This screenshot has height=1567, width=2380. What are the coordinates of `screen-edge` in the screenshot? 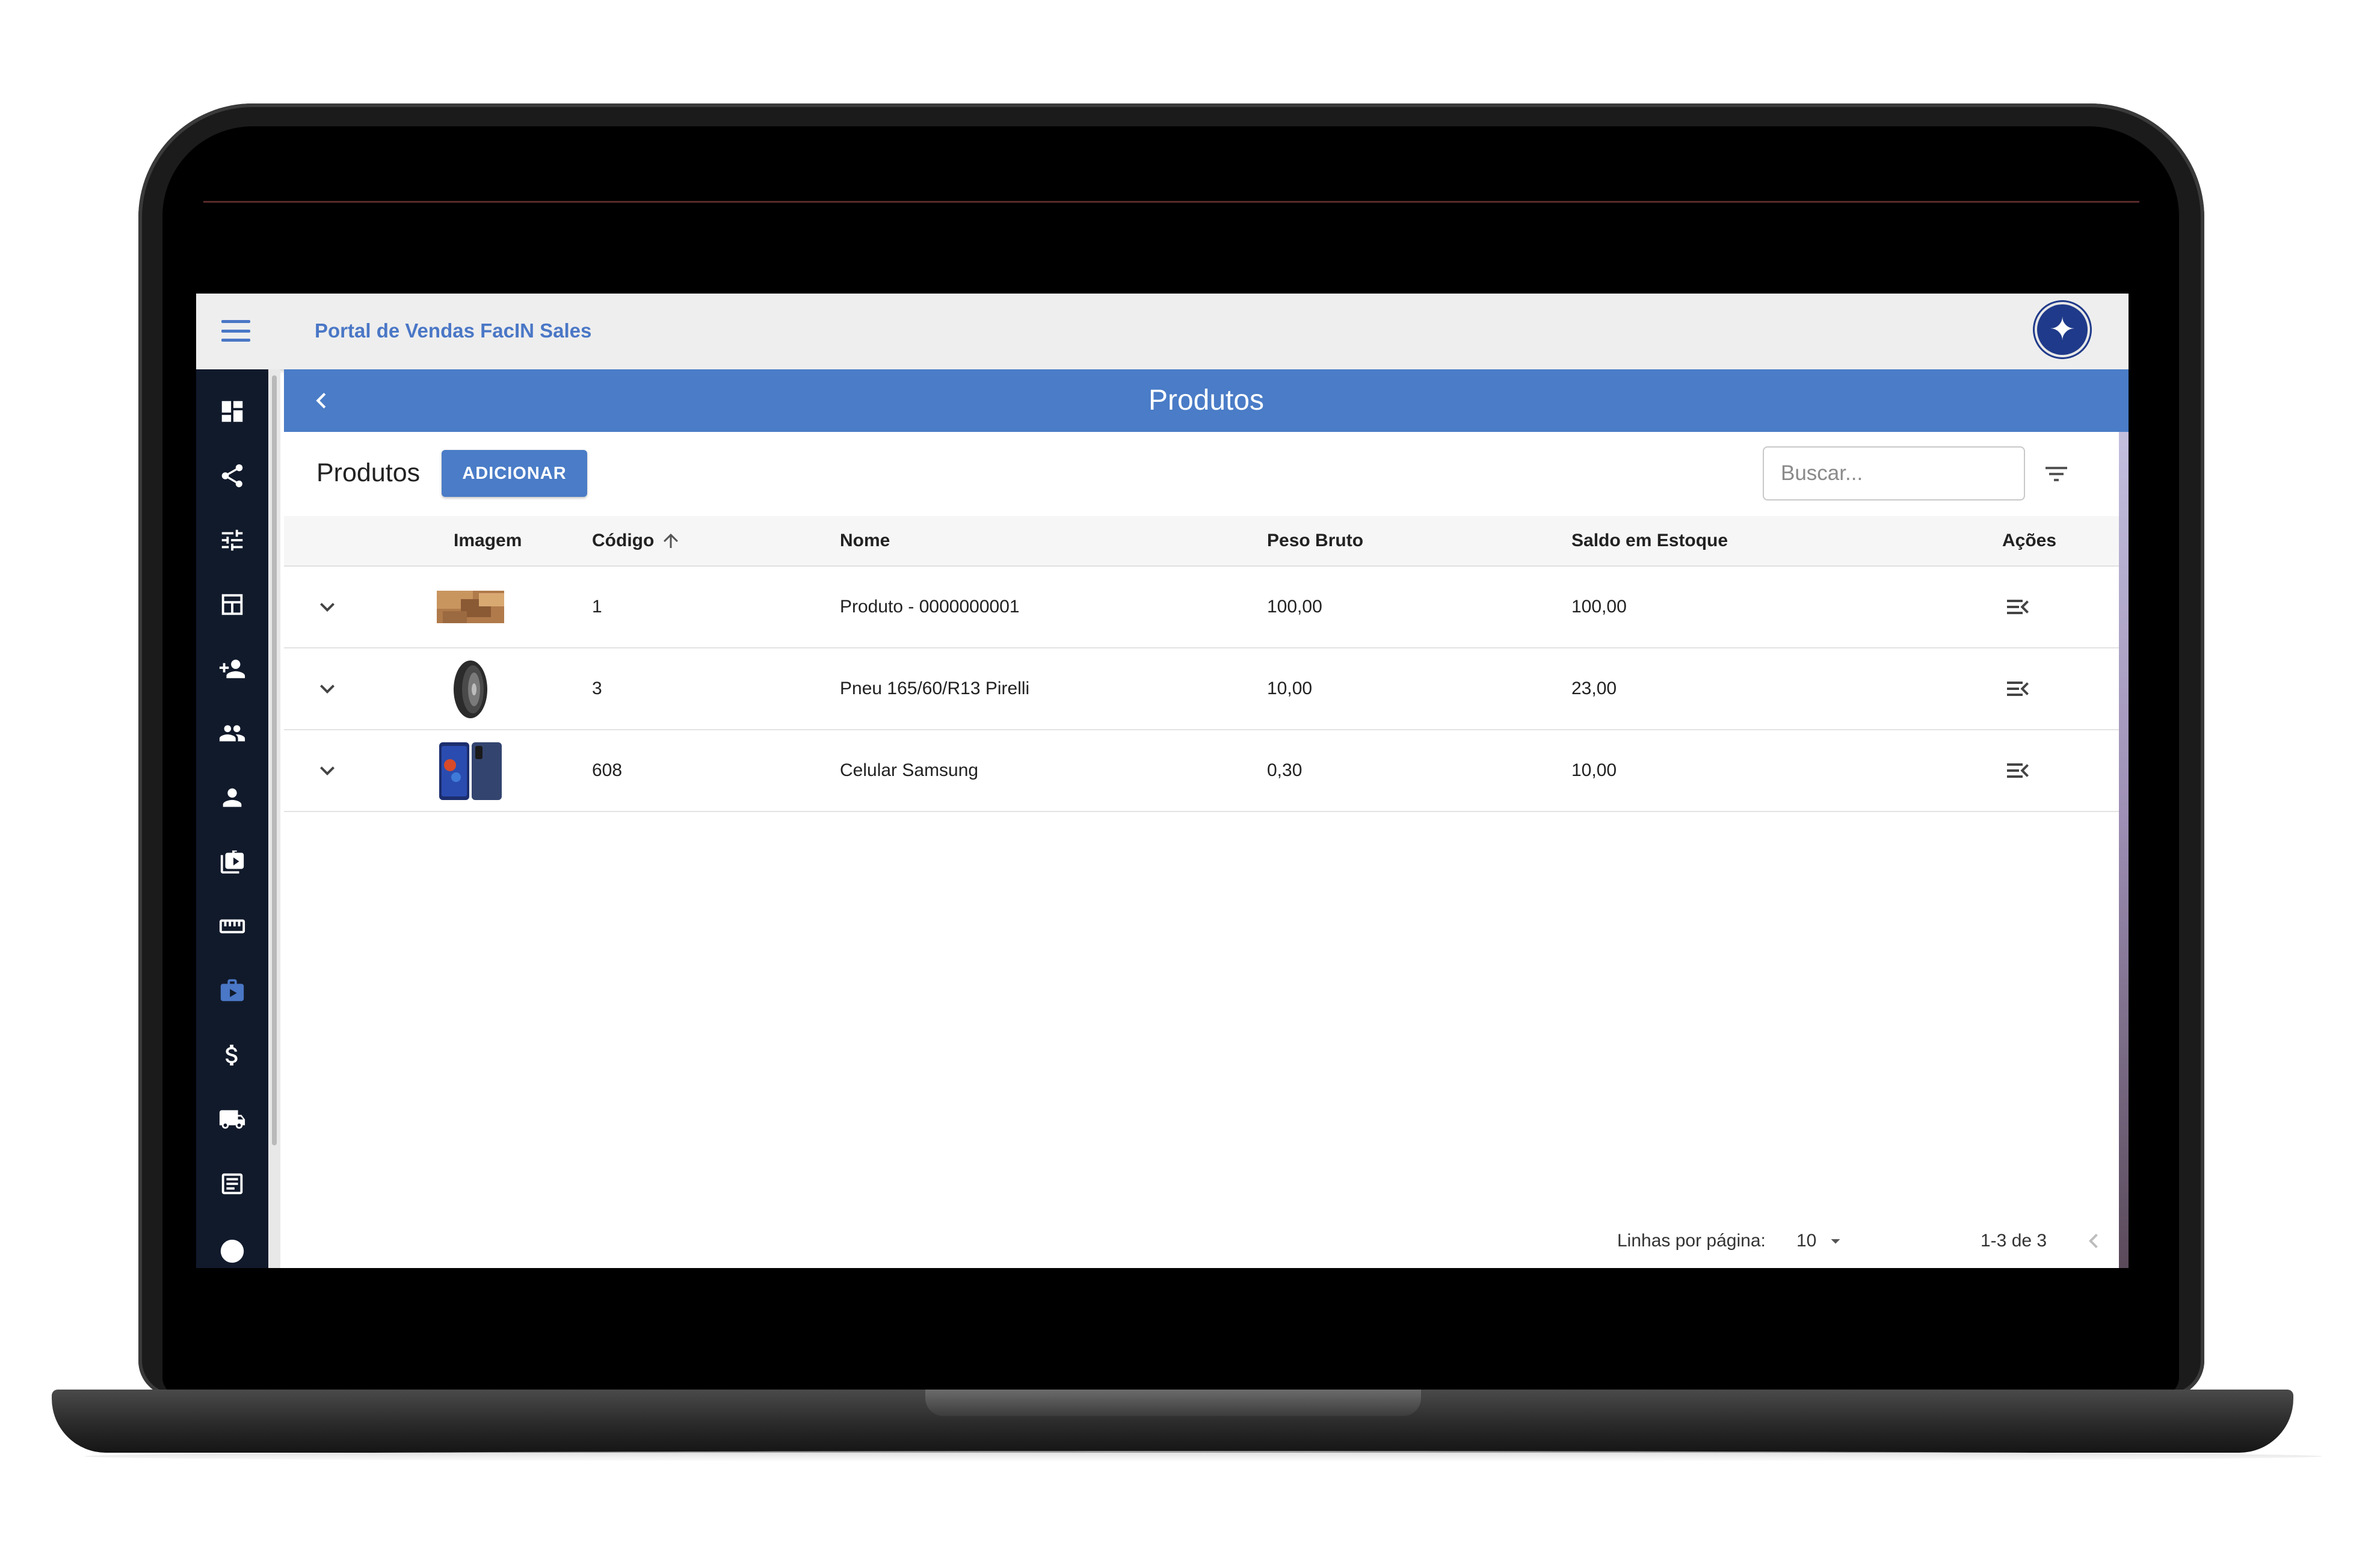 It's located at (2124, 818).